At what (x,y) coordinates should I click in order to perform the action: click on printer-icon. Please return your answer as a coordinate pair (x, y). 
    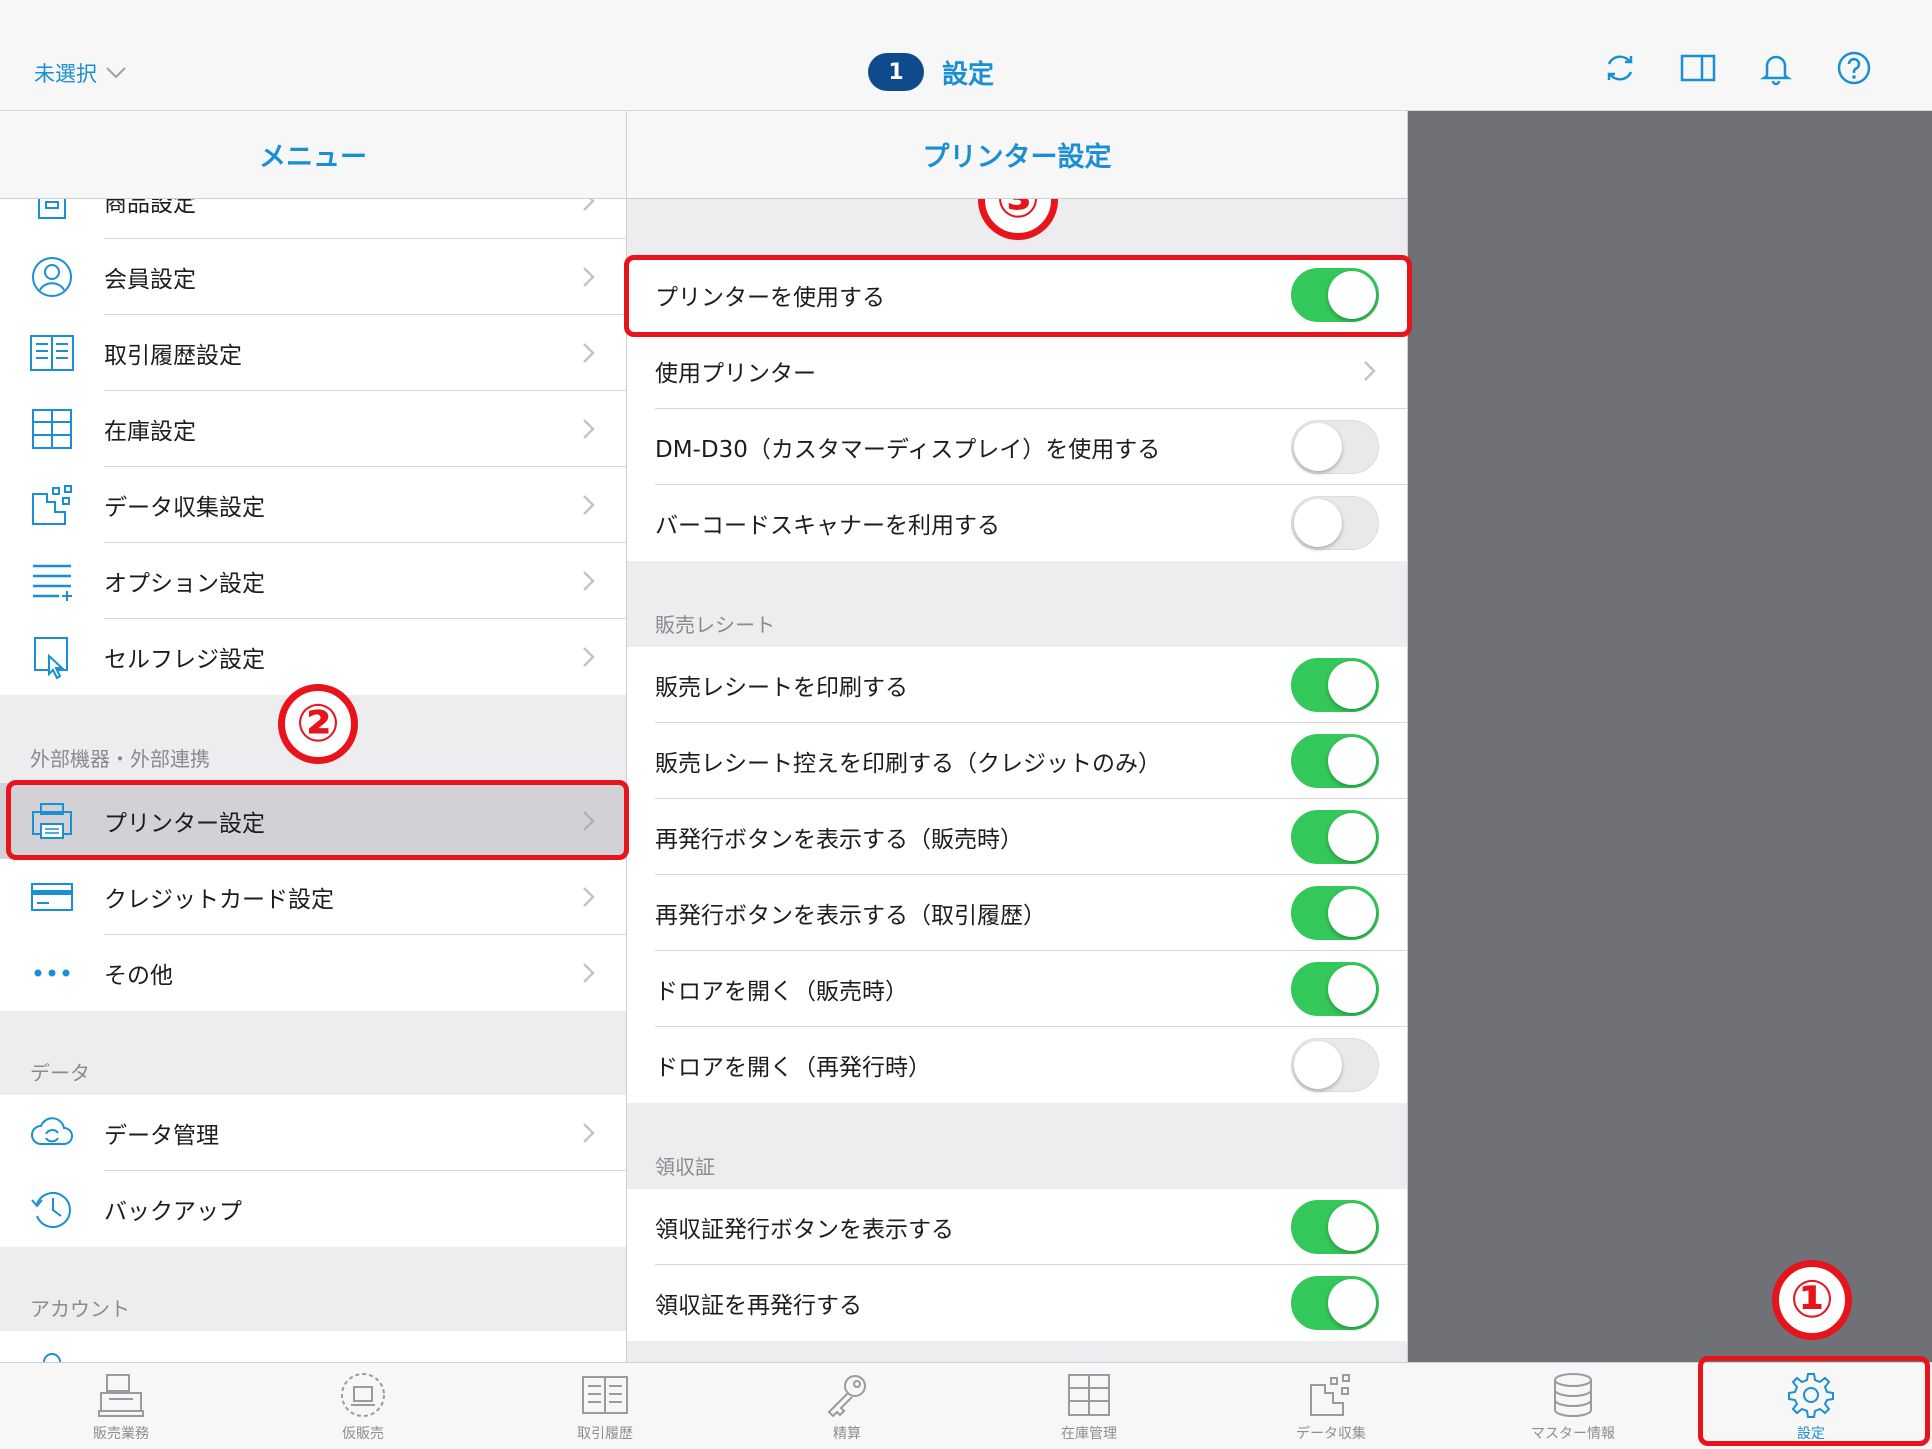
    Looking at the image, I should click on (52, 821).